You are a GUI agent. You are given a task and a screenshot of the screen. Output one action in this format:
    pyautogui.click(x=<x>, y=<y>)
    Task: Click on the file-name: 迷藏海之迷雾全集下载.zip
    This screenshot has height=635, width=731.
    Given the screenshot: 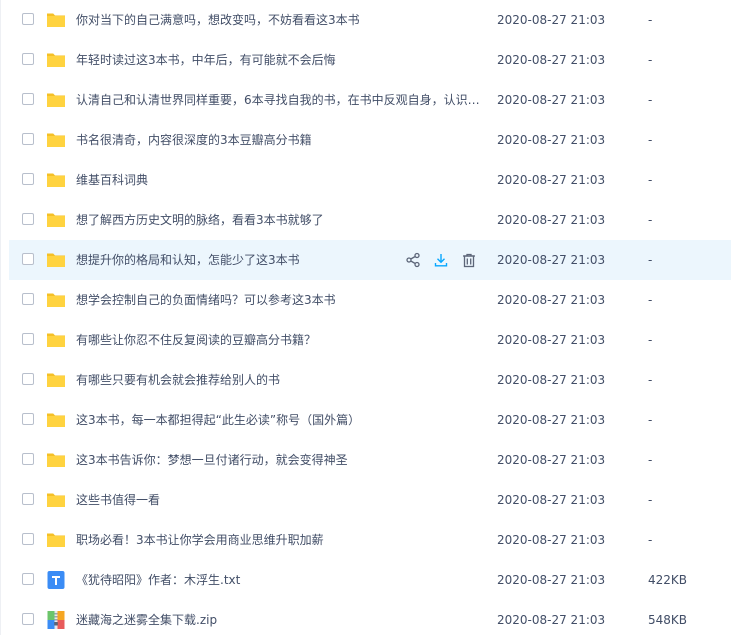 What is the action you would take?
    pyautogui.click(x=278, y=617)
    